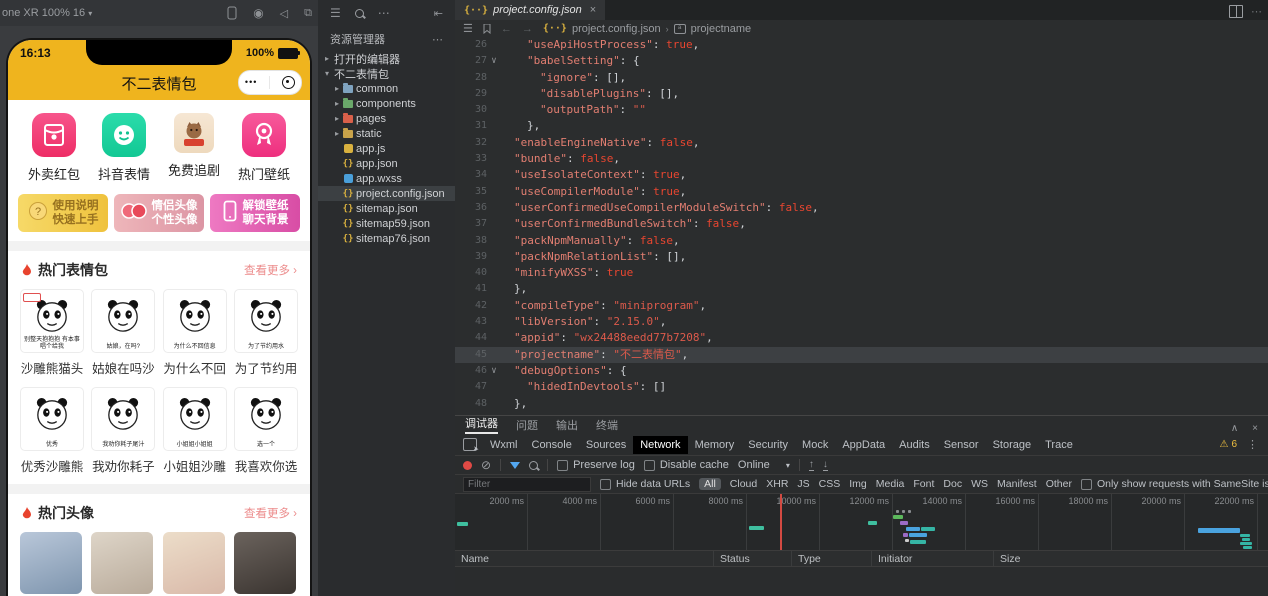 This screenshot has height=596, width=1268. Describe the element at coordinates (861, 110) in the screenshot. I see `code-line: 30 "outputPath": ""` at that location.